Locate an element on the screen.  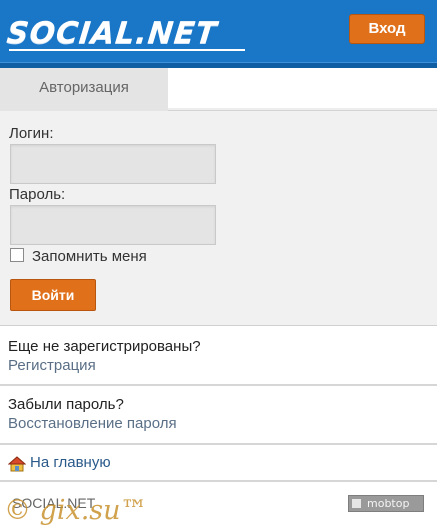
site-logo: SOCIAL.NET is located at coordinates (125, 33).